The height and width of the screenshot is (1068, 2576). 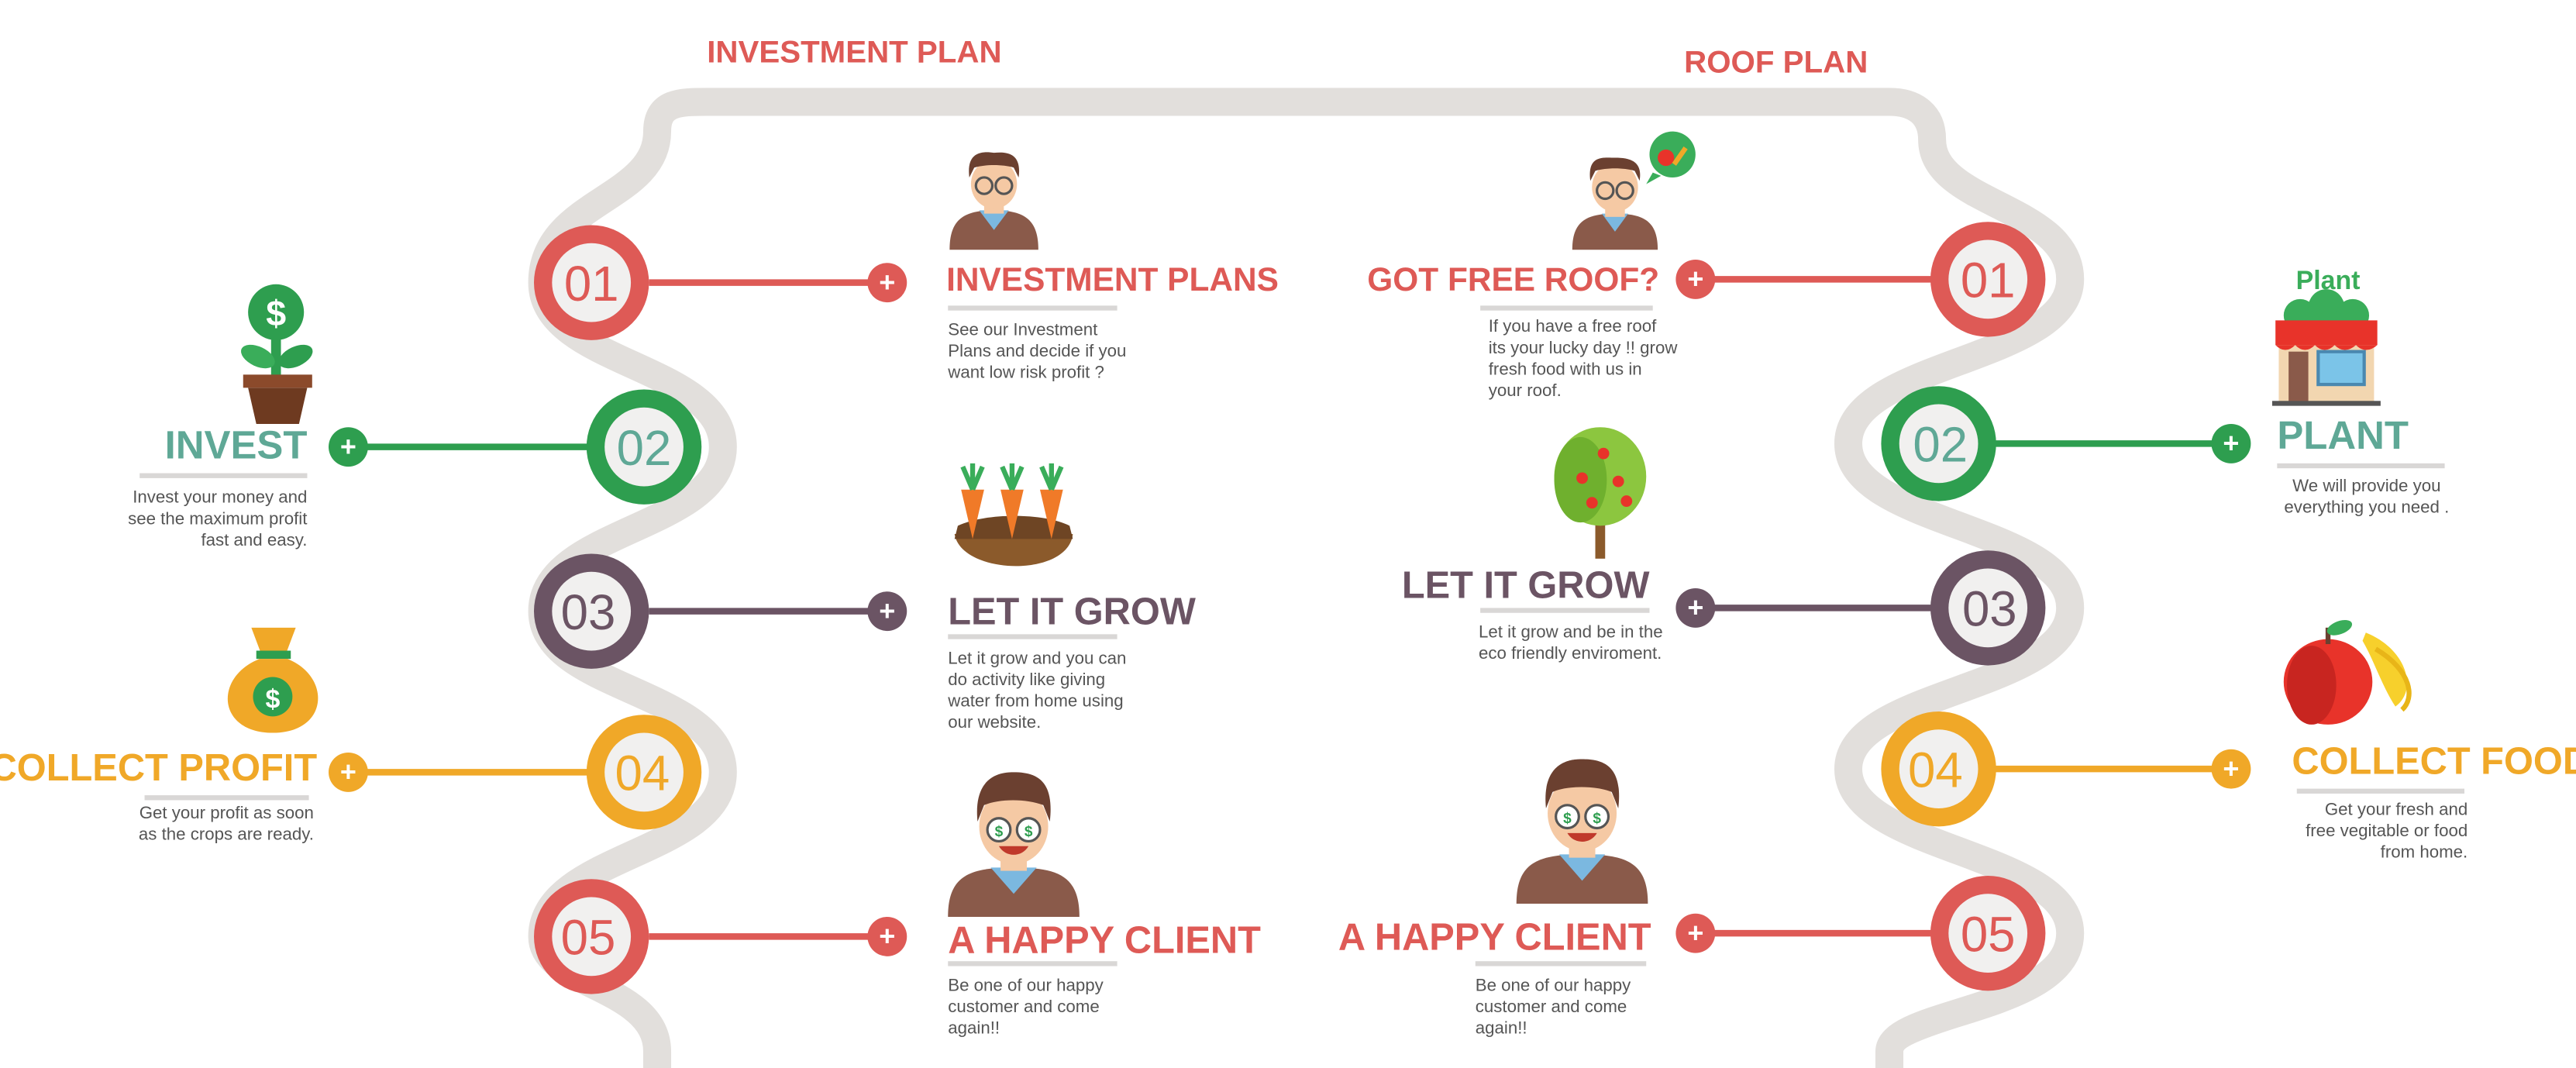 I want to click on inv-step-circle-02: 02, so click(x=644, y=447).